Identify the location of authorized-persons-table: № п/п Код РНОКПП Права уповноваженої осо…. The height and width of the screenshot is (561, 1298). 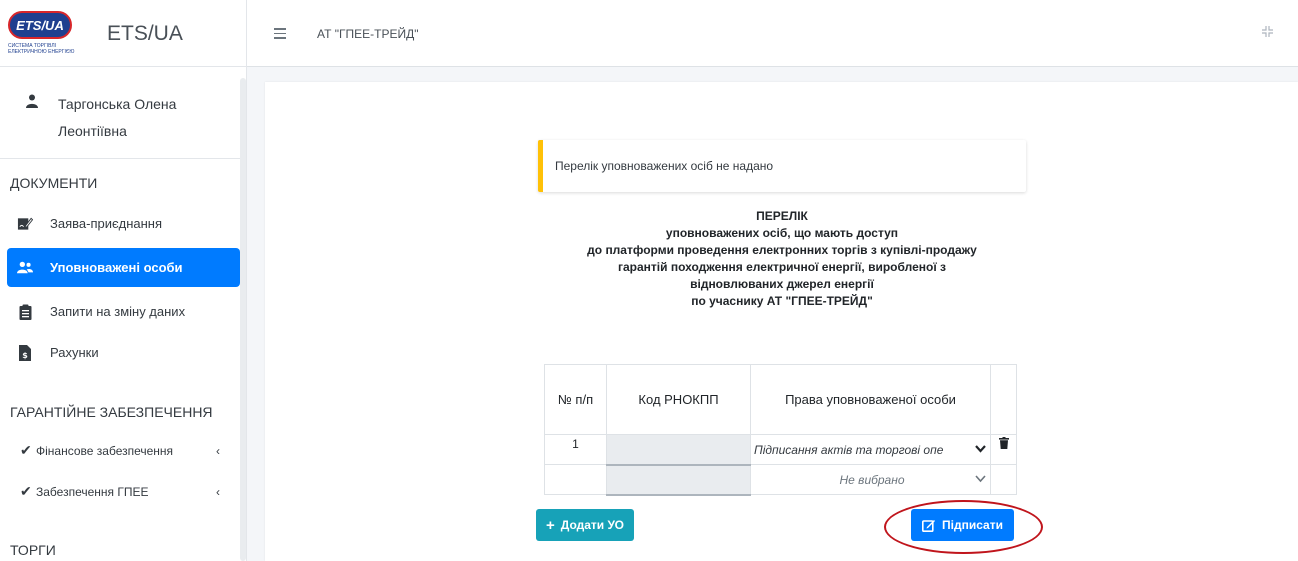
(780, 430).